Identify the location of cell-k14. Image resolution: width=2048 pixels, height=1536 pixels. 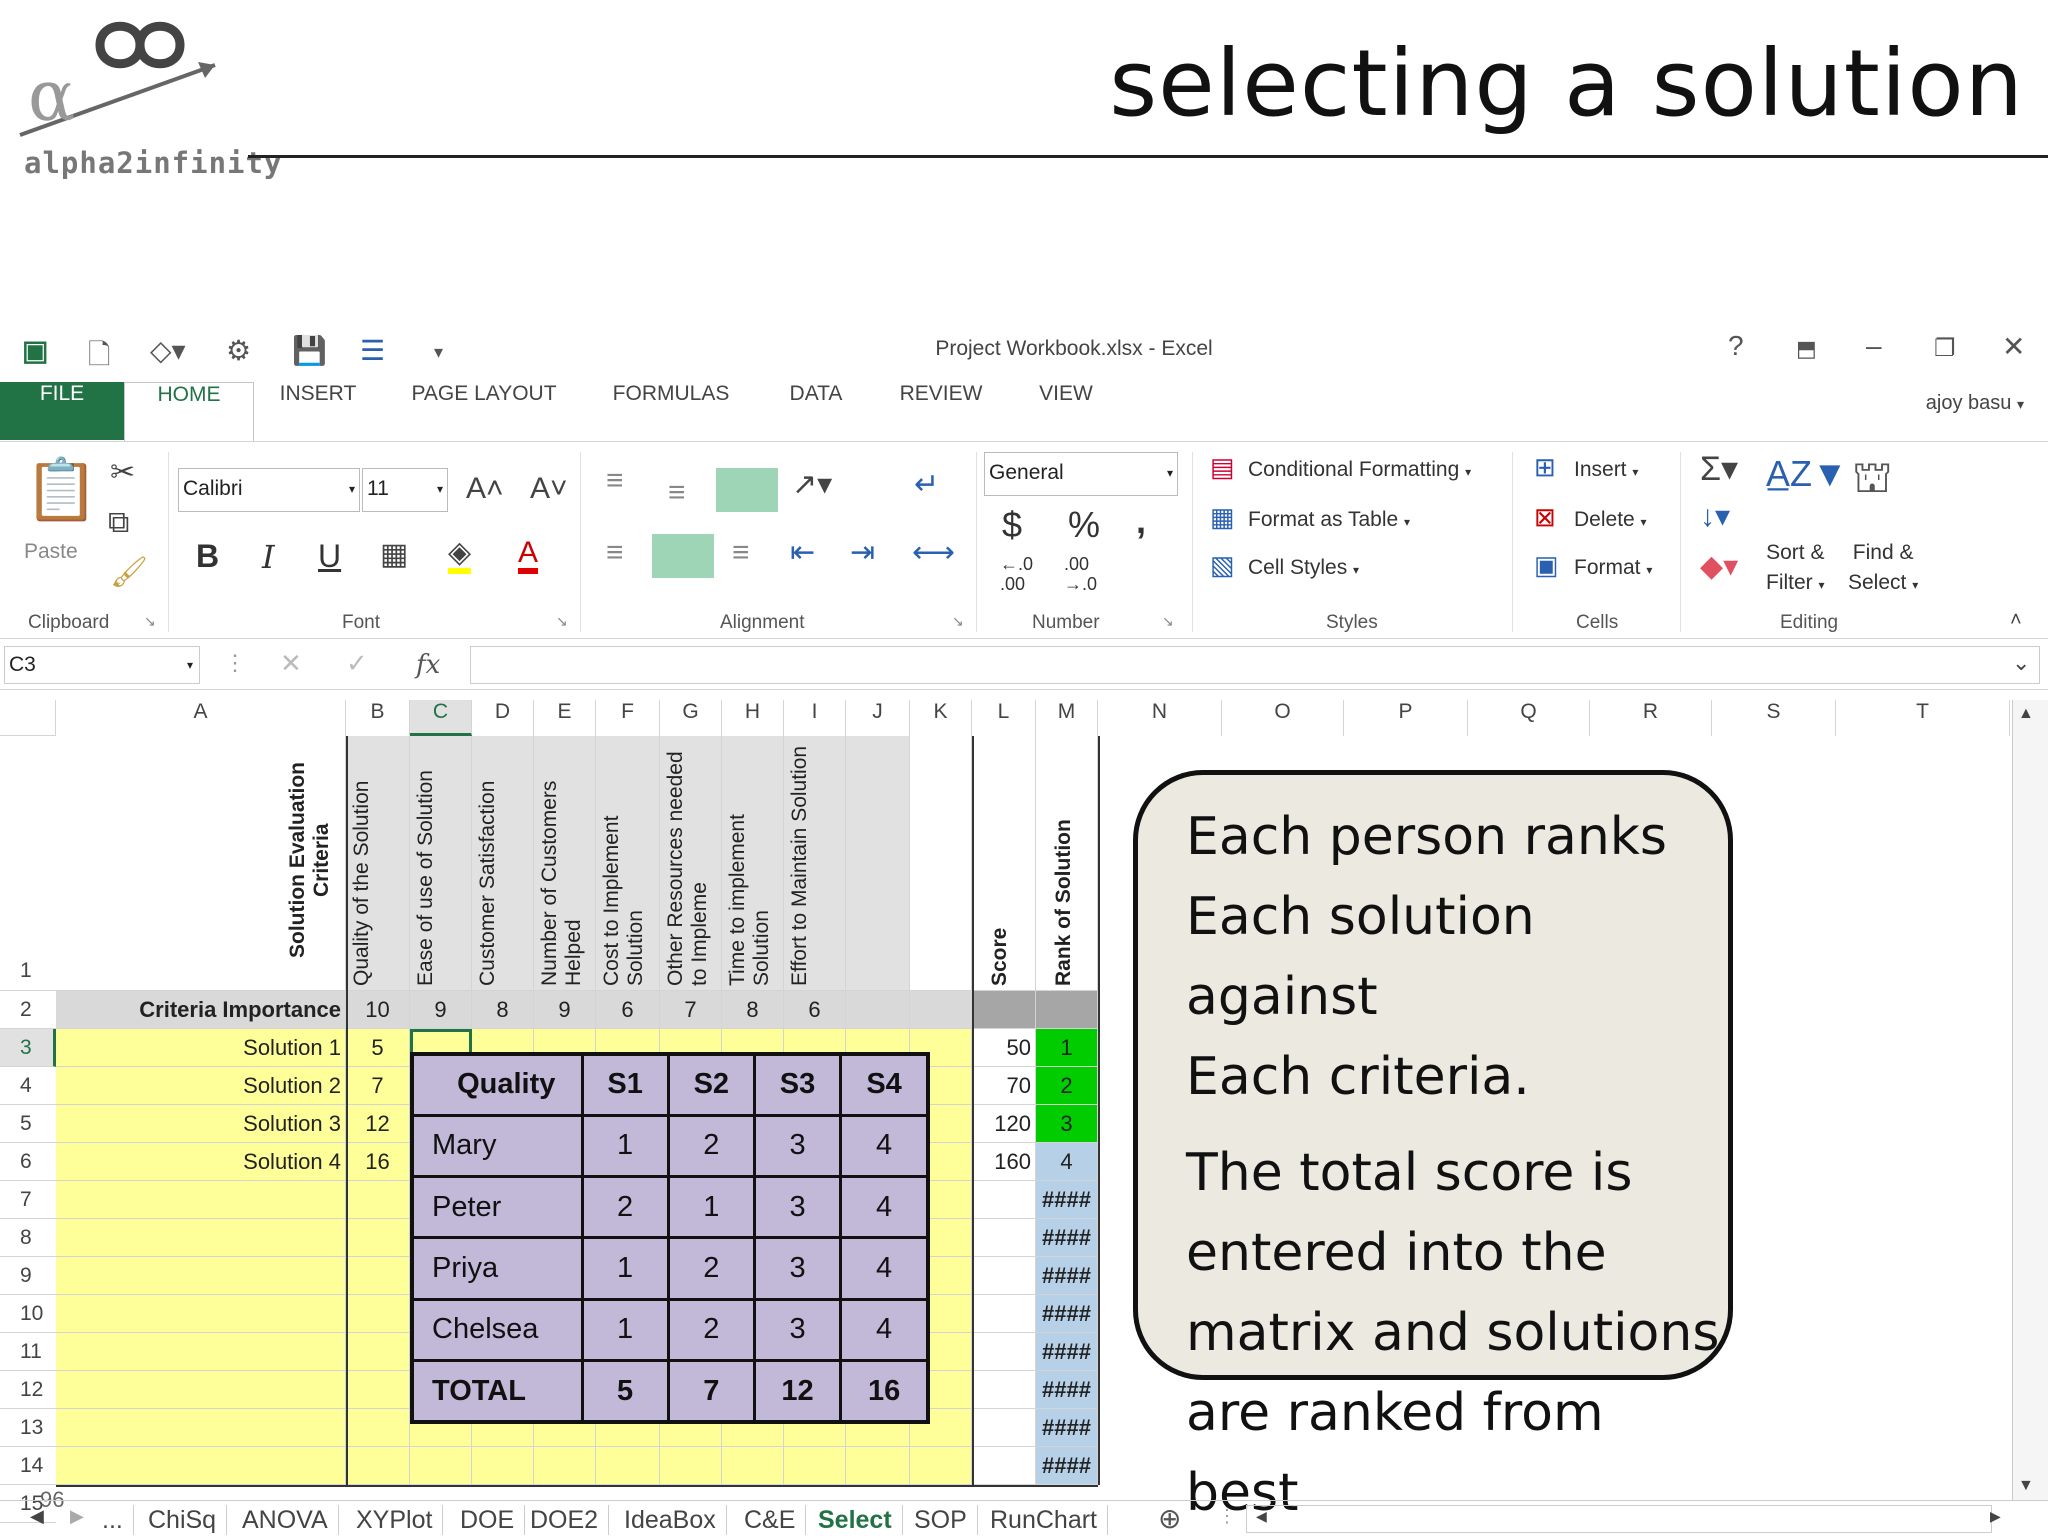
(941, 1466).